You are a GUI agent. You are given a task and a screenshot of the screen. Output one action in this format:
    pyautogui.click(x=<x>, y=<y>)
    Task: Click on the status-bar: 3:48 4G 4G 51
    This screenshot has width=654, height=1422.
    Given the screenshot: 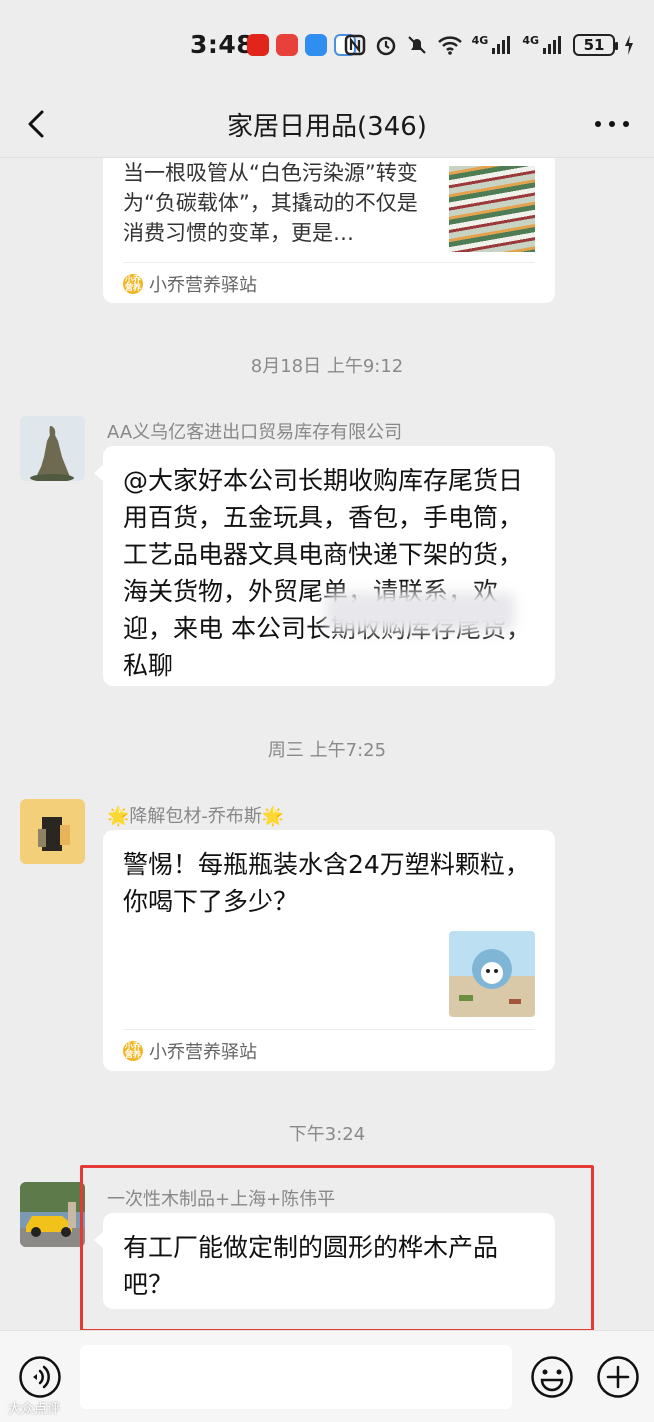 What is the action you would take?
    pyautogui.click(x=327, y=46)
    